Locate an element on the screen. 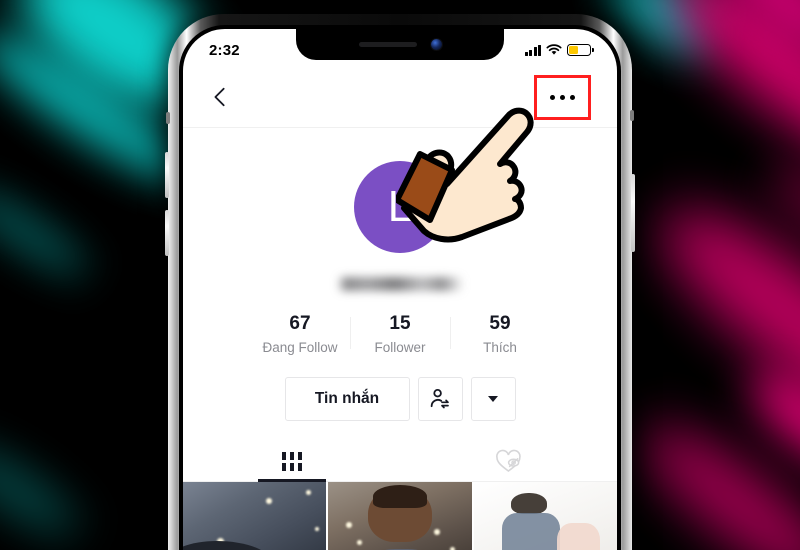  earpiece-speaker-icon is located at coordinates (387, 44).